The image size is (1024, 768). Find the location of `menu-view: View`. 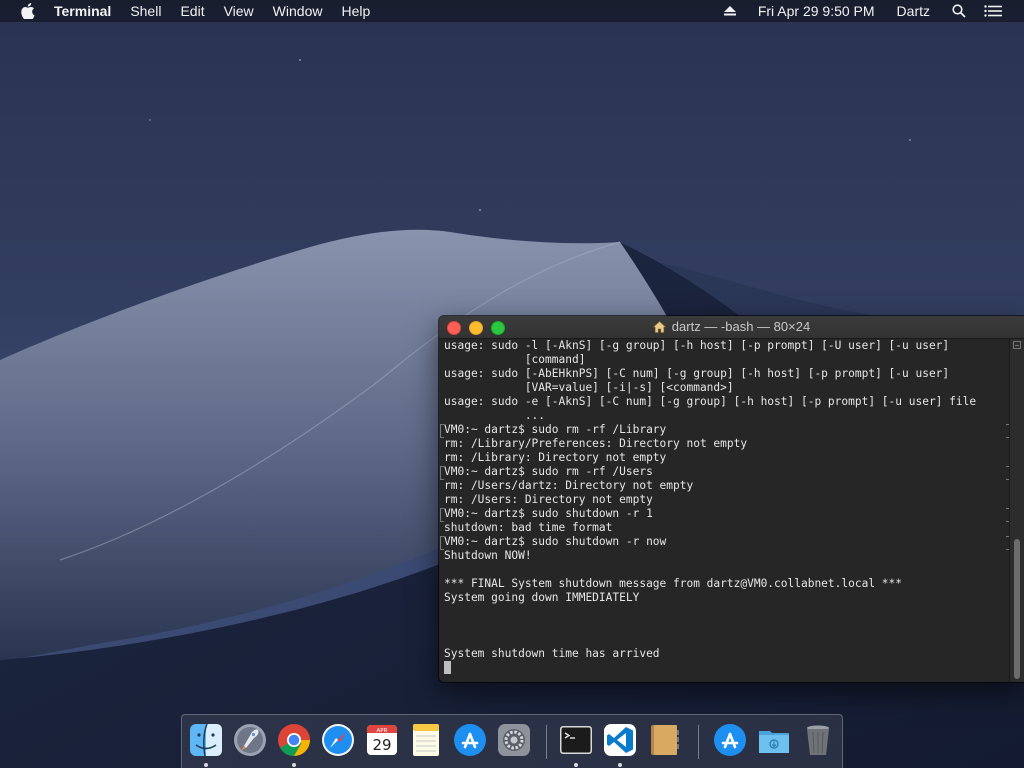

menu-view: View is located at coordinates (239, 11).